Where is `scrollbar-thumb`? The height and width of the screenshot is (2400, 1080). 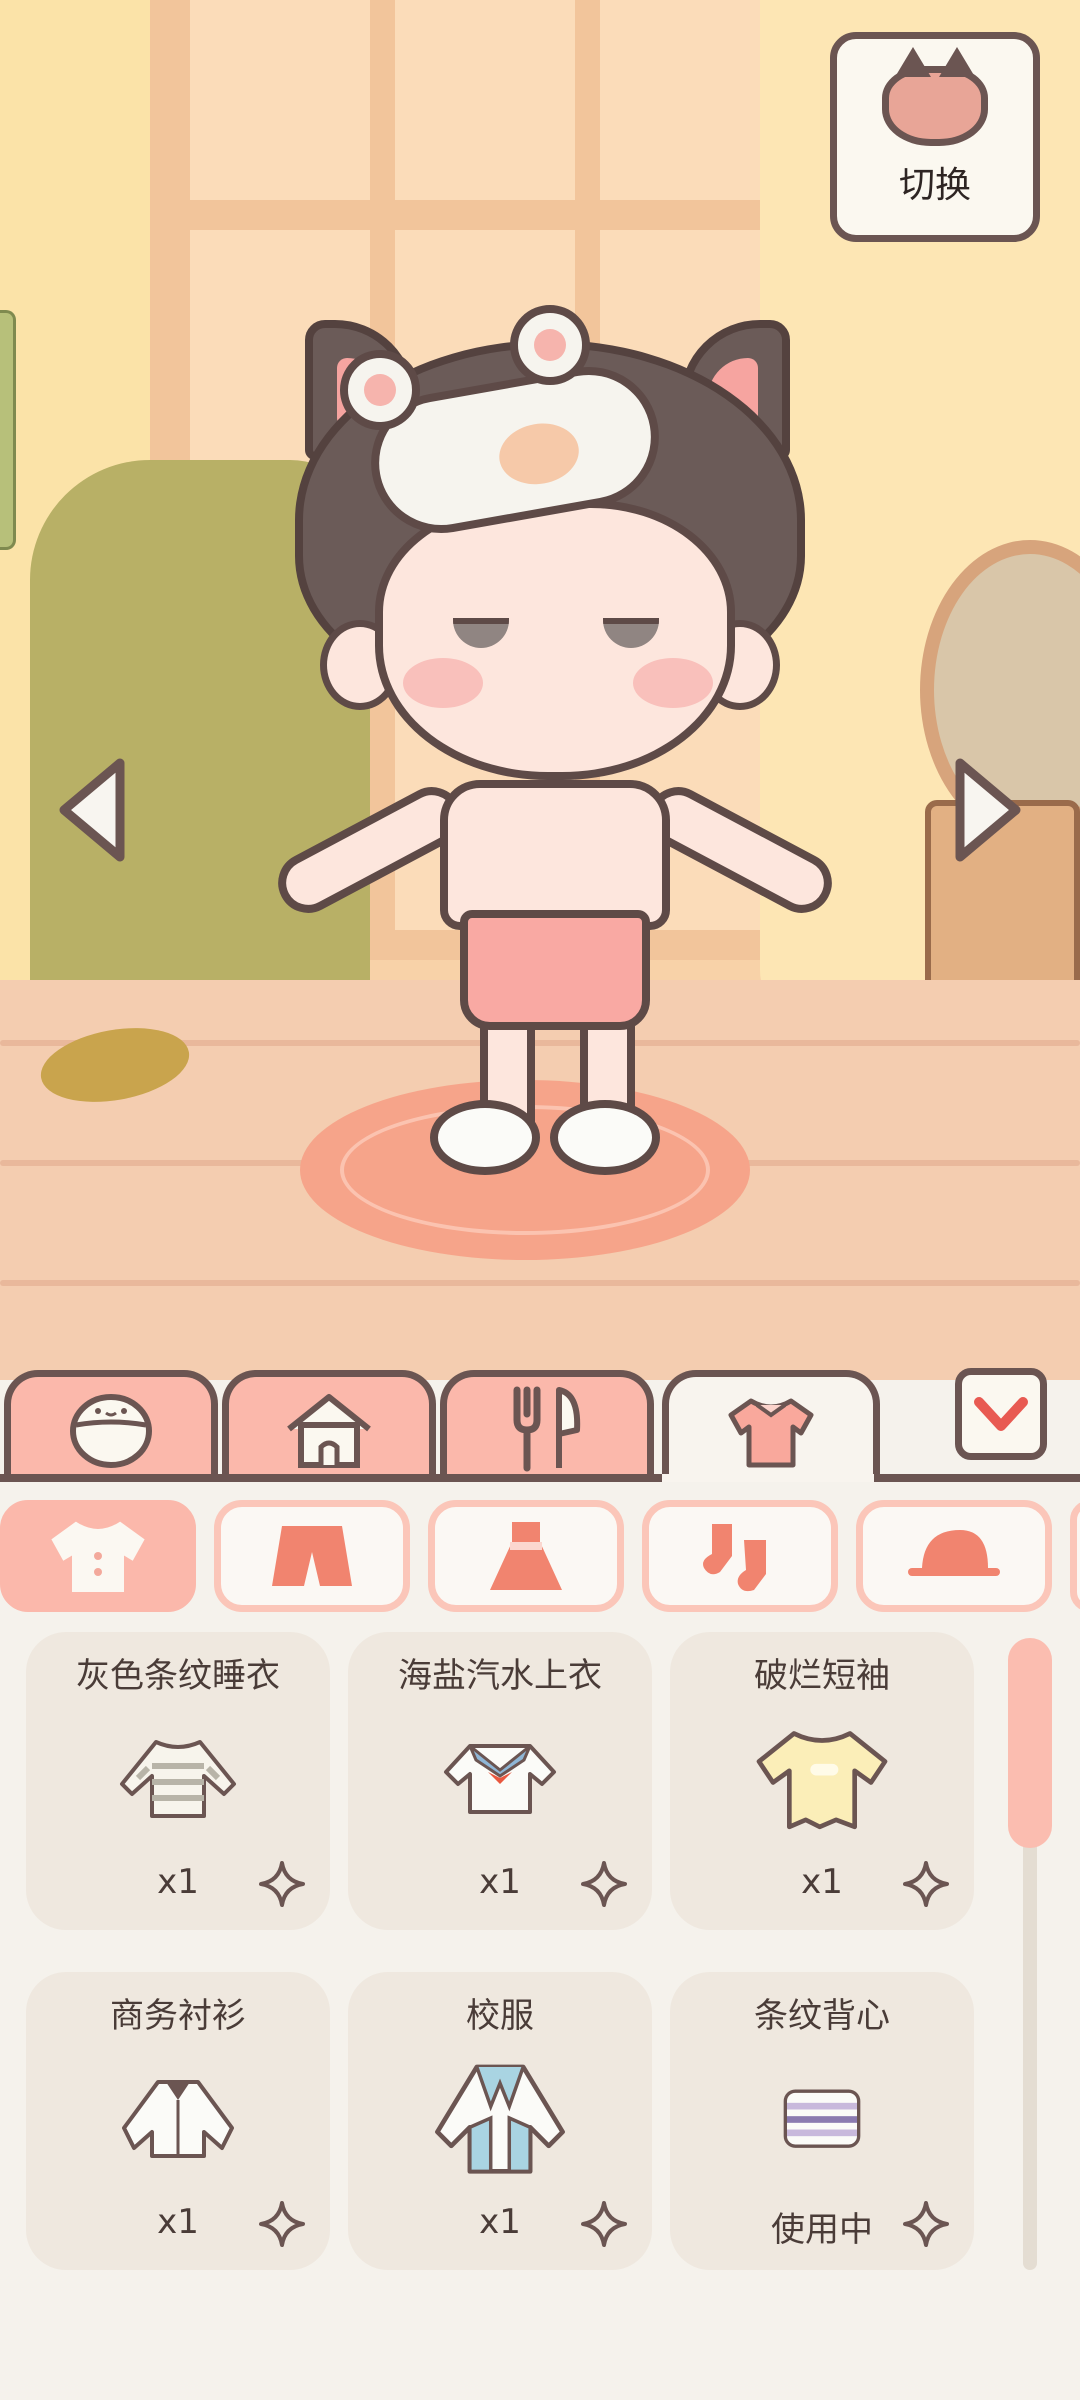 scrollbar-thumb is located at coordinates (1030, 1743).